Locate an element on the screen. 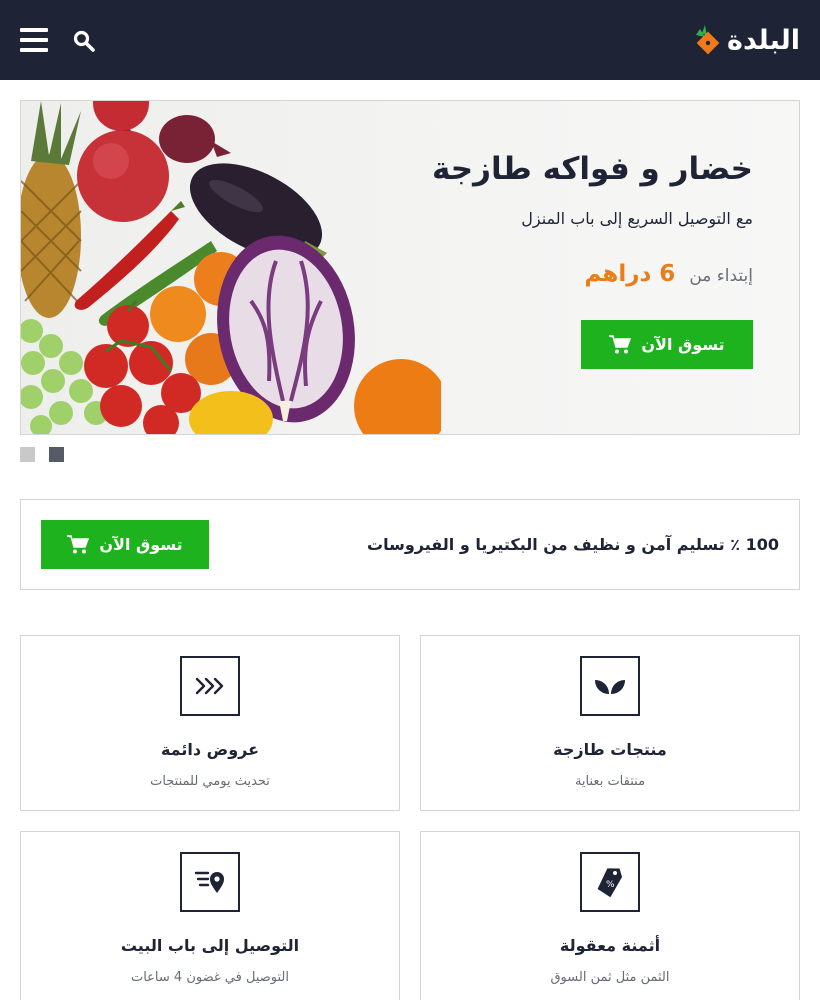 This screenshot has width=820, height=1000. feature-title: عروض دائمة is located at coordinates (210, 749).